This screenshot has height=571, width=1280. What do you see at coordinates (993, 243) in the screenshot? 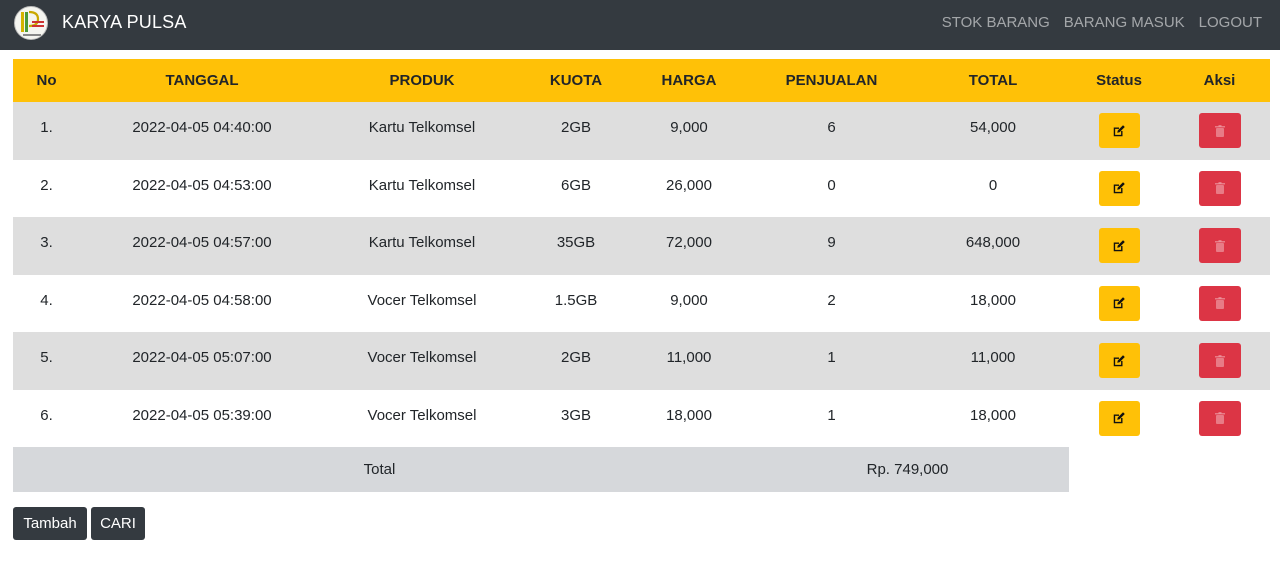
I see `cell-total: 648,000` at bounding box center [993, 243].